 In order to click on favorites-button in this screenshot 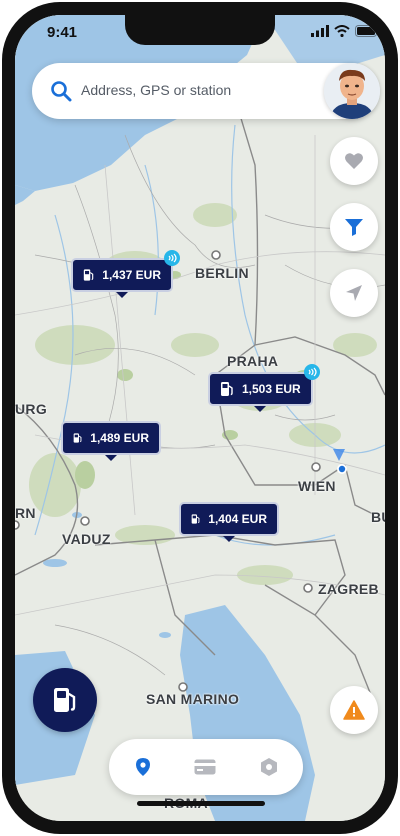, I will do `click(354, 161)`.